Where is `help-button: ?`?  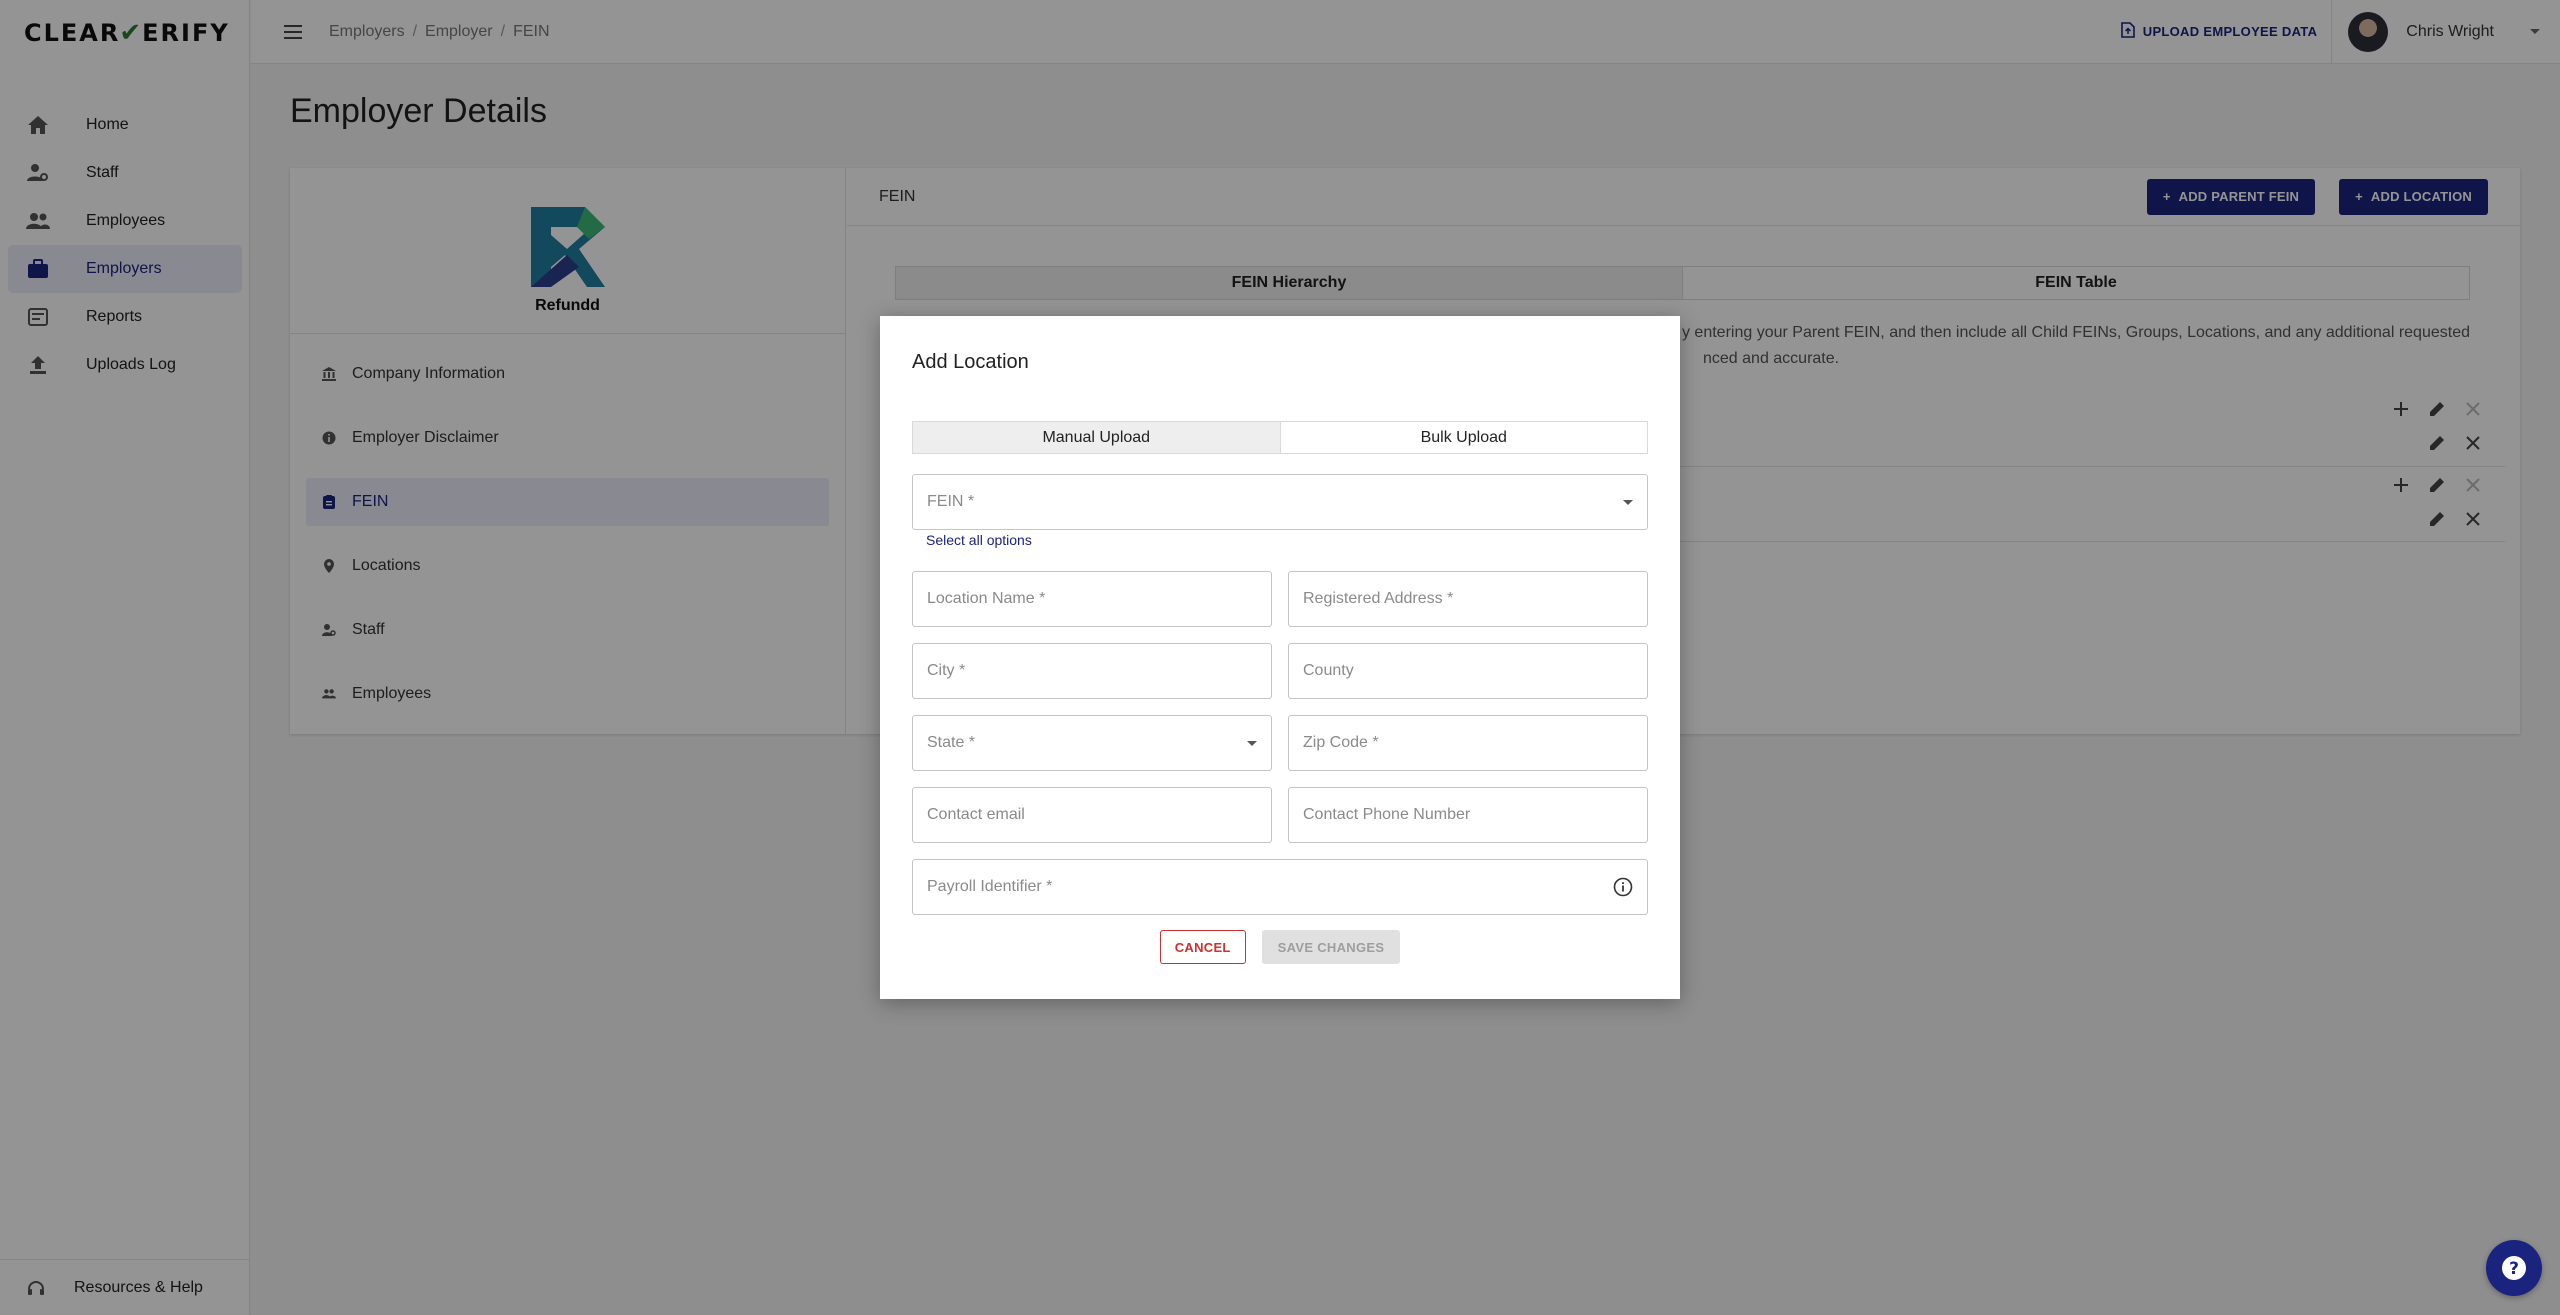 help-button: ? is located at coordinates (2514, 1268).